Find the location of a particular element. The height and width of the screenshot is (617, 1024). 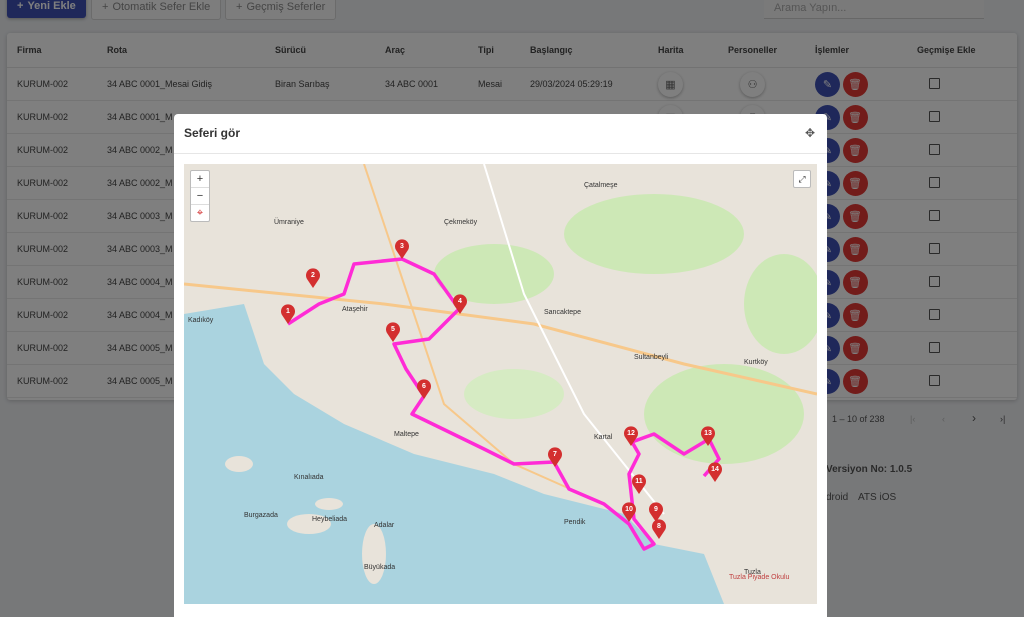

zoom-control: + − ⌖ is located at coordinates (200, 196).